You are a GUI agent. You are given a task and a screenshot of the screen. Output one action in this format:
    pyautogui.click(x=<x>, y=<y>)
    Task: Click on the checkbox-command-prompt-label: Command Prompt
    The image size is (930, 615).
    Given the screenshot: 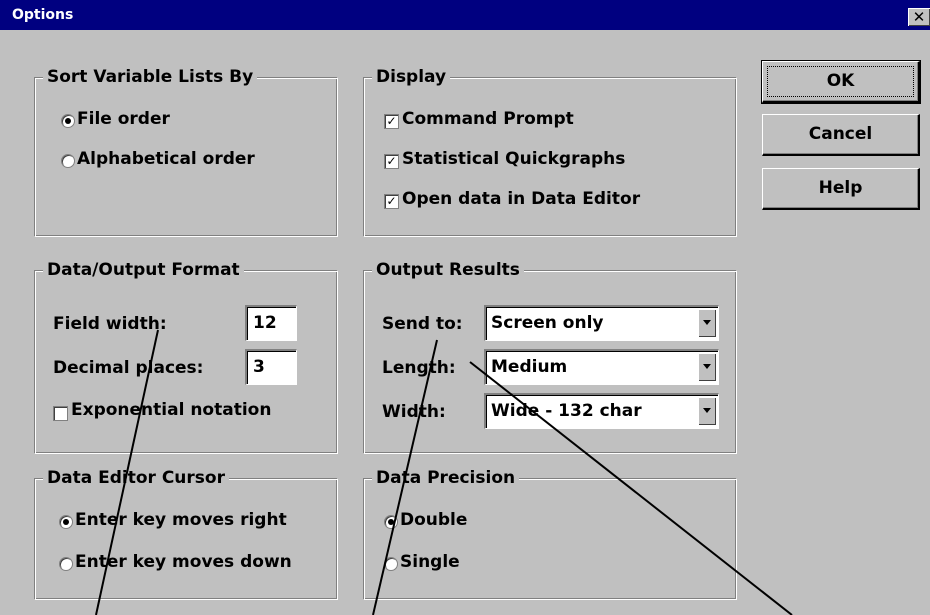 What is the action you would take?
    pyautogui.click(x=488, y=119)
    